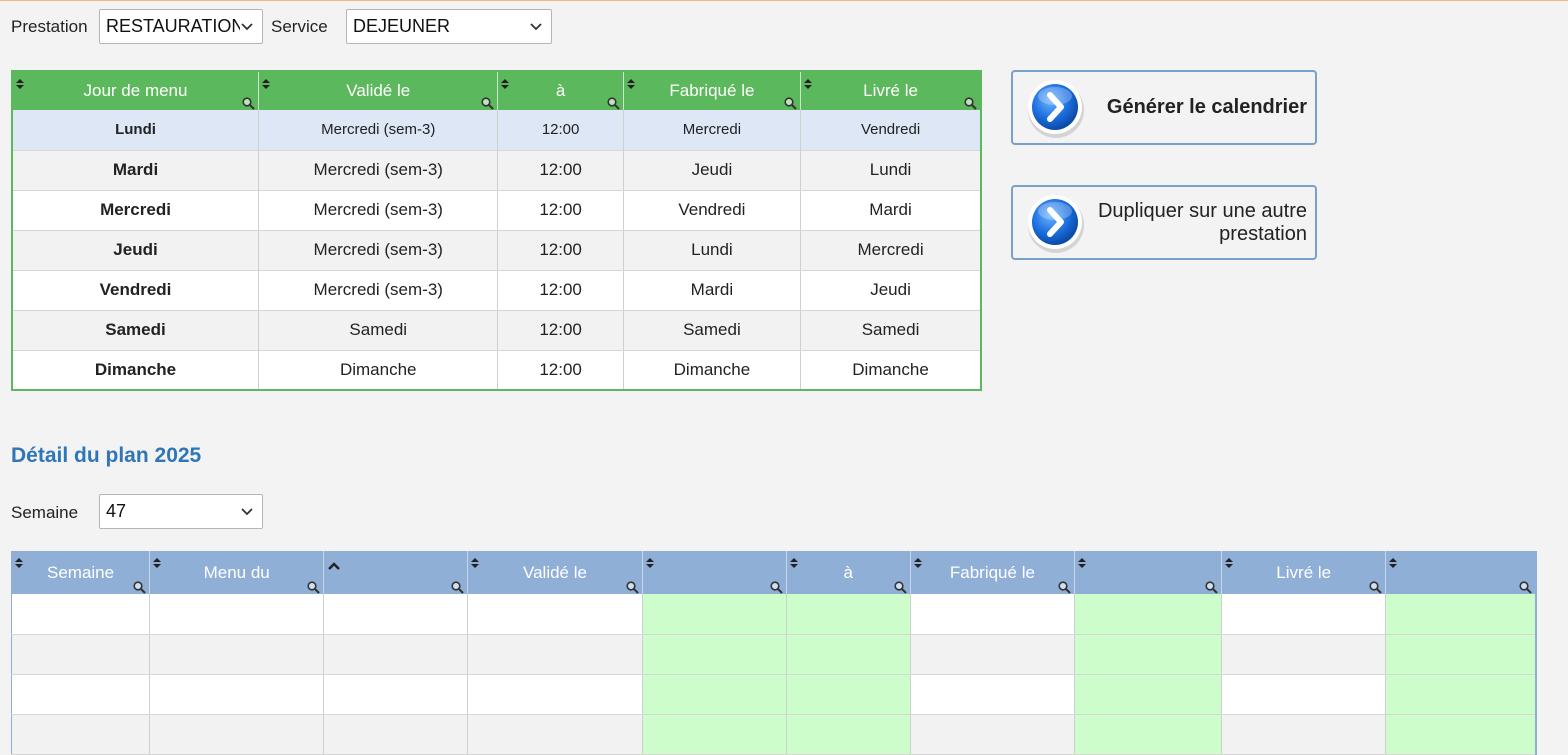 Image resolution: width=1568 pixels, height=755 pixels. I want to click on menu-column-header-label: à, so click(560, 90).